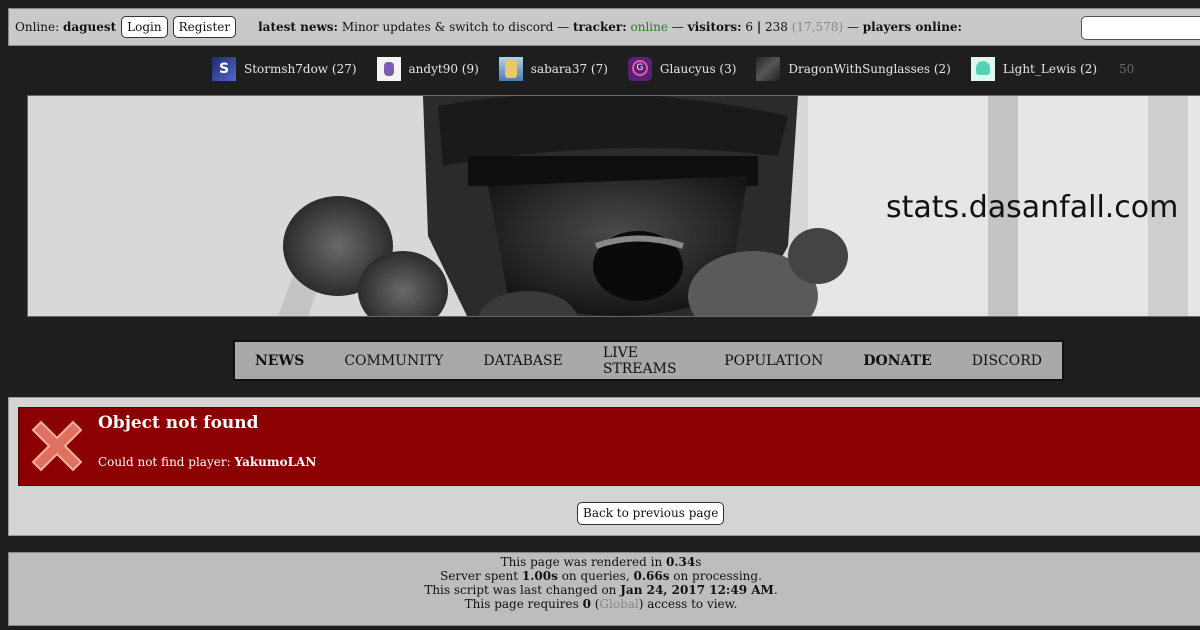 This screenshot has height=630, width=1200. I want to click on login-button: Login, so click(144, 27).